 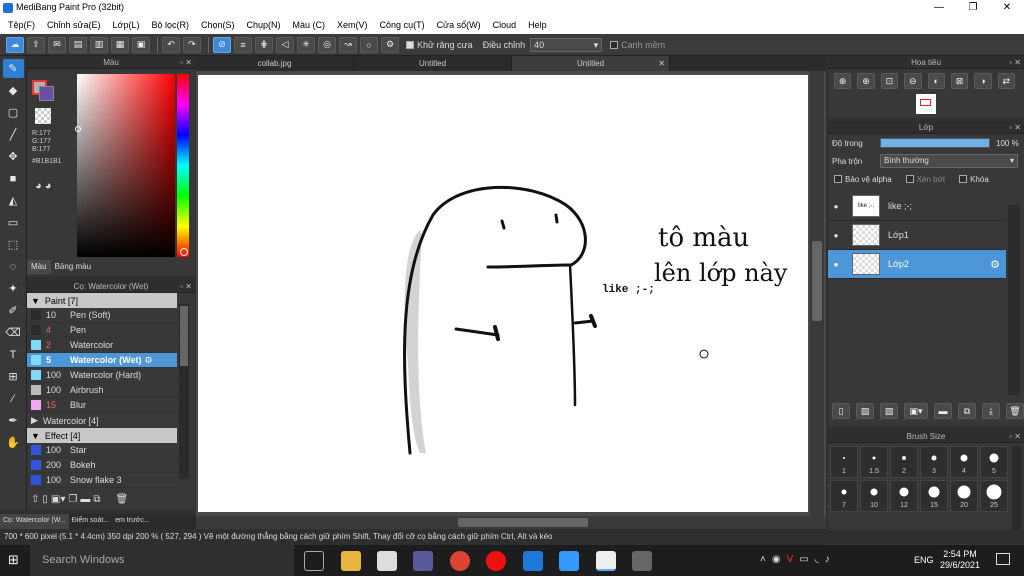 I want to click on menu-help: Help, so click(x=537, y=25).